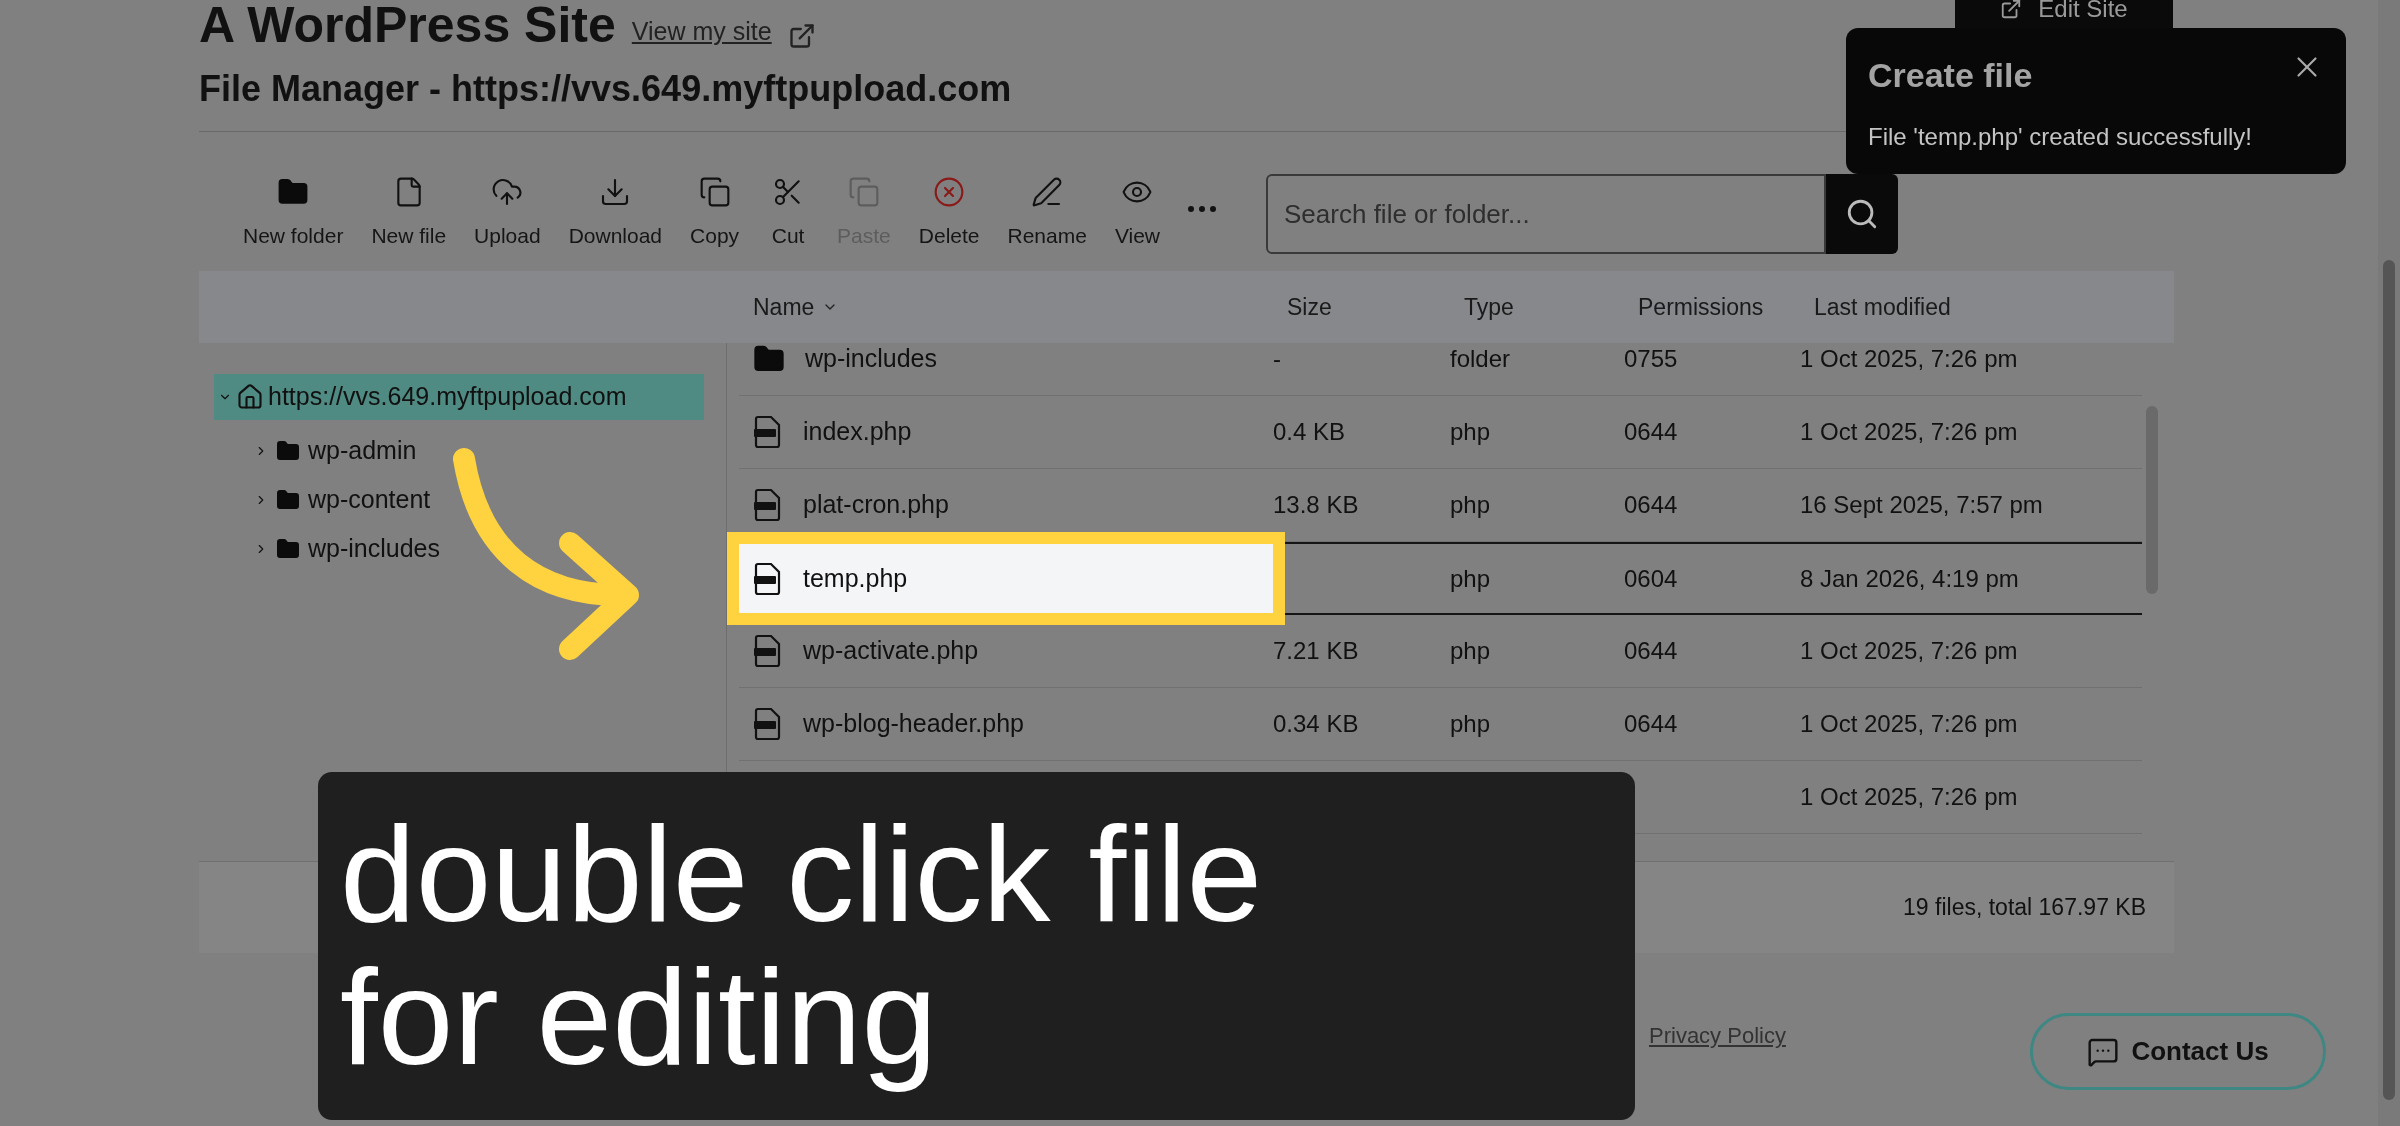 The width and height of the screenshot is (2400, 1126). Describe the element at coordinates (949, 214) in the screenshot. I see `toolbar-button: Delete` at that location.